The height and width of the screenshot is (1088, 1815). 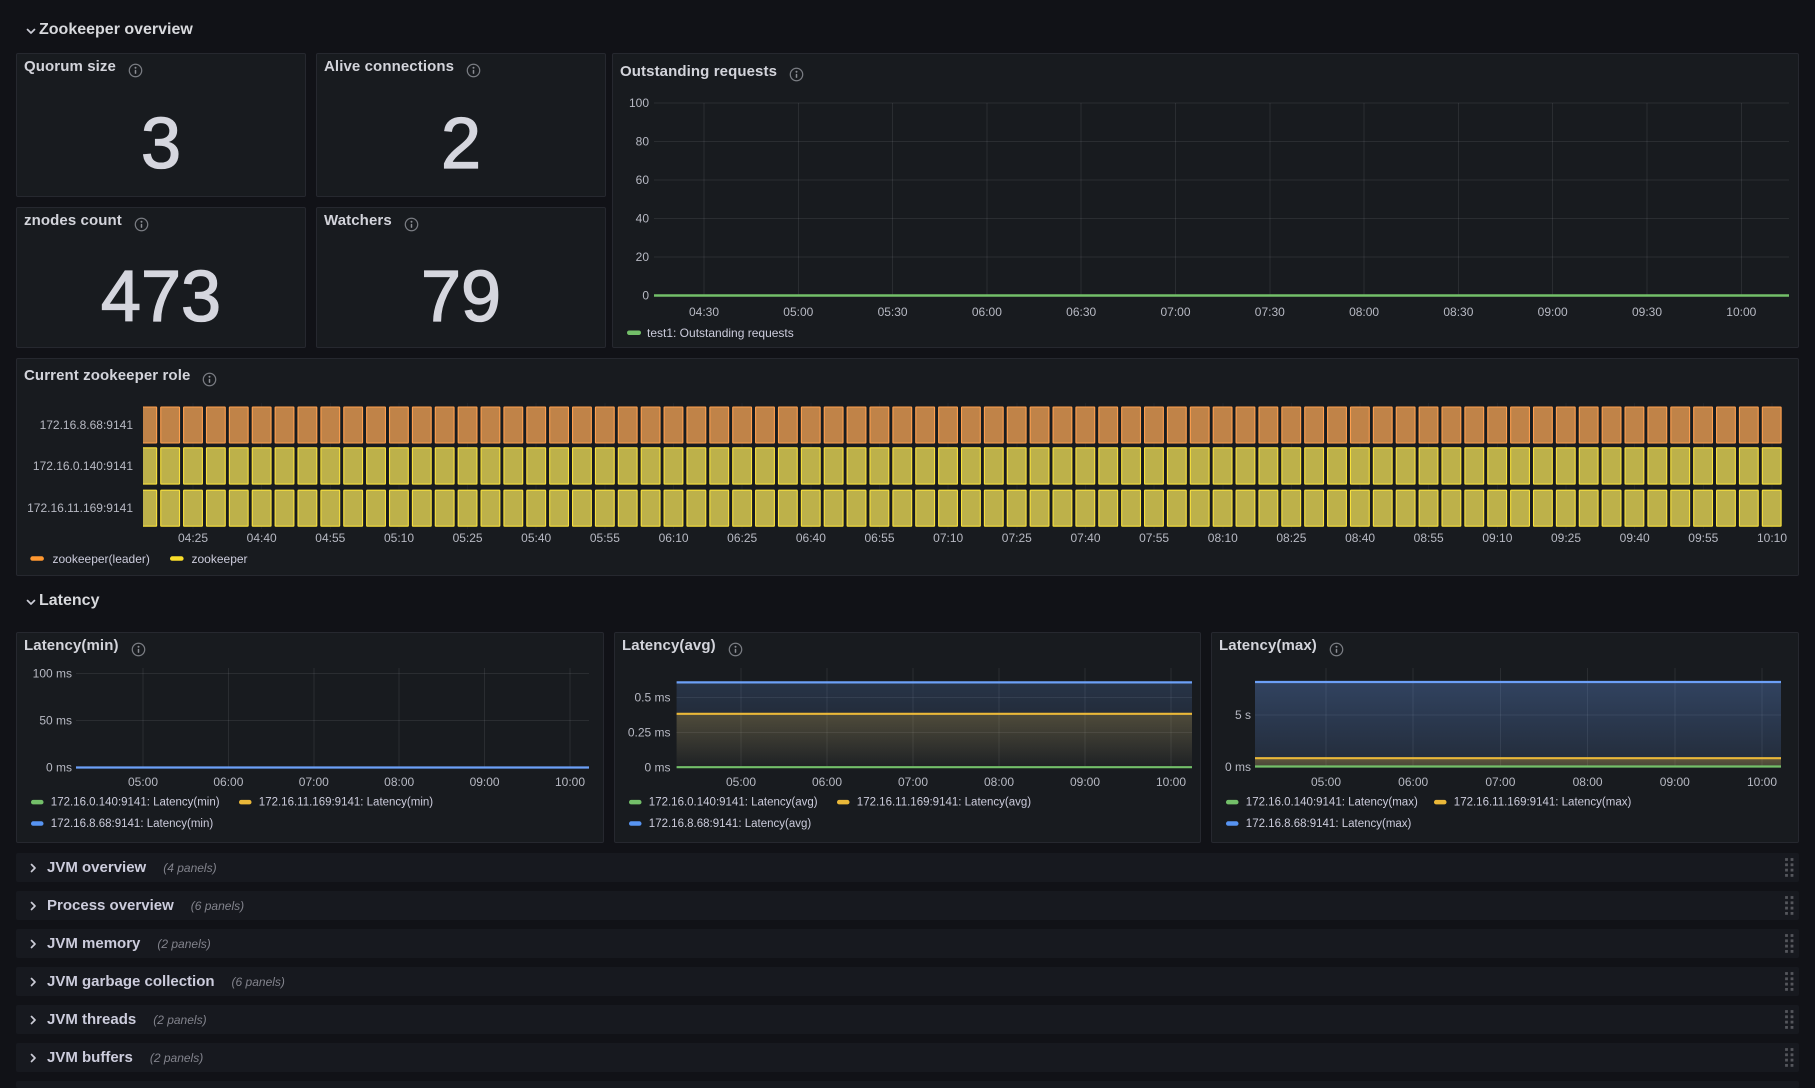 I want to click on svg-text: 06:40, so click(x=811, y=538).